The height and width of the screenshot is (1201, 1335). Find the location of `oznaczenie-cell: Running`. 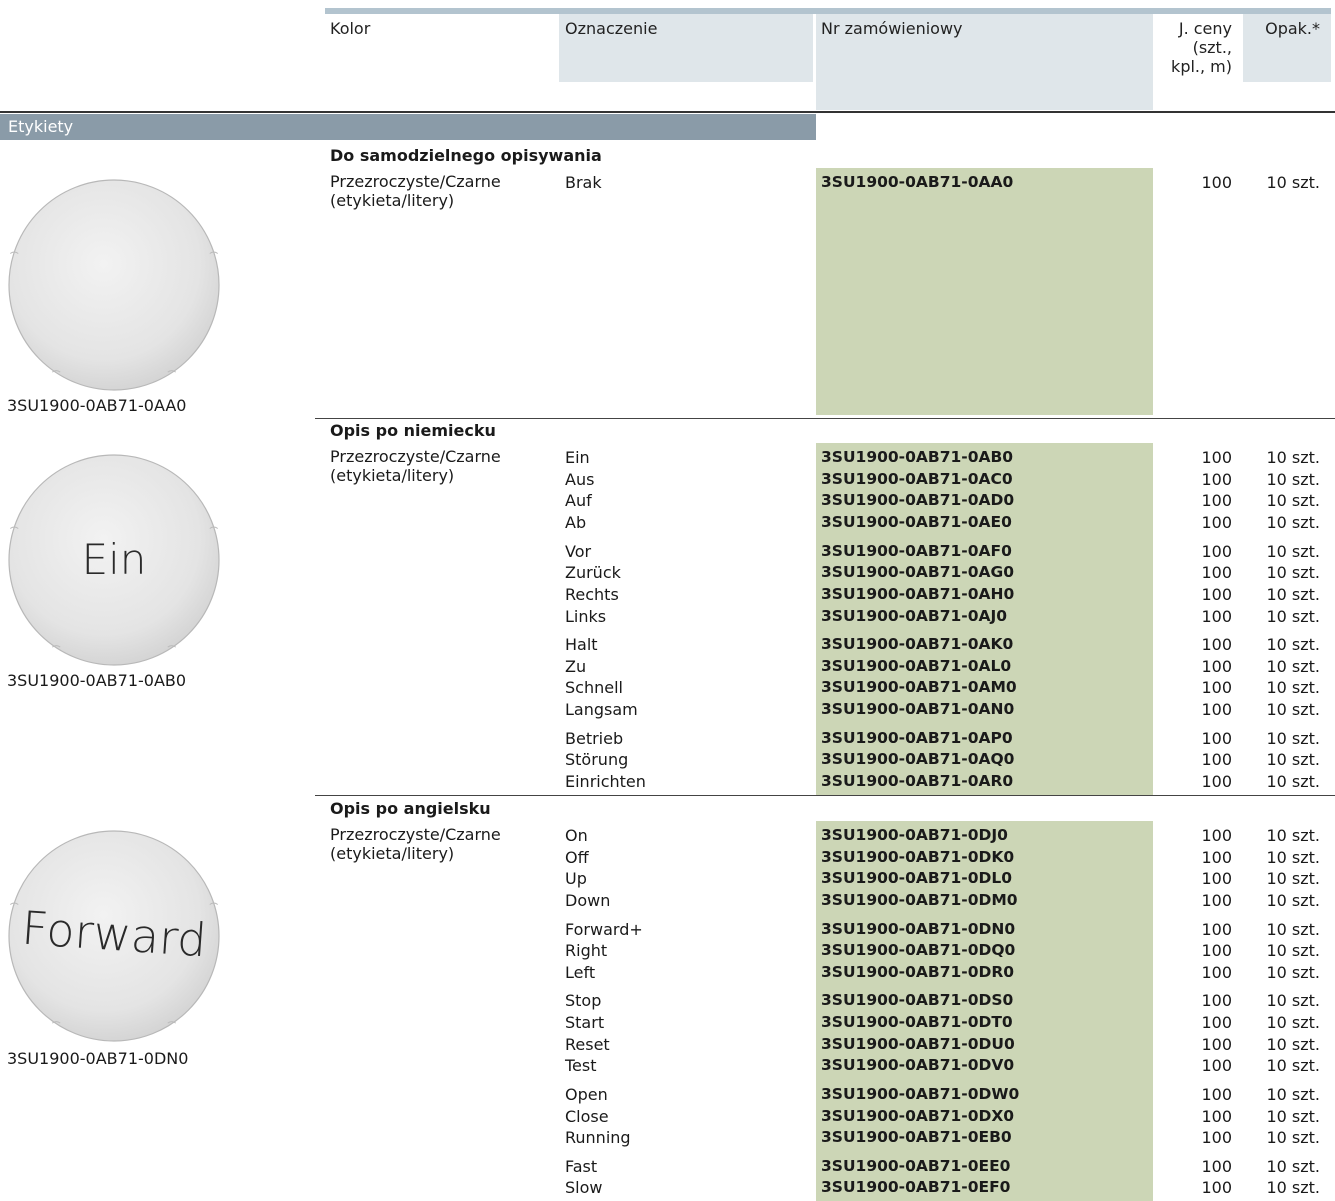

oznaczenie-cell: Running is located at coordinates (598, 1138).